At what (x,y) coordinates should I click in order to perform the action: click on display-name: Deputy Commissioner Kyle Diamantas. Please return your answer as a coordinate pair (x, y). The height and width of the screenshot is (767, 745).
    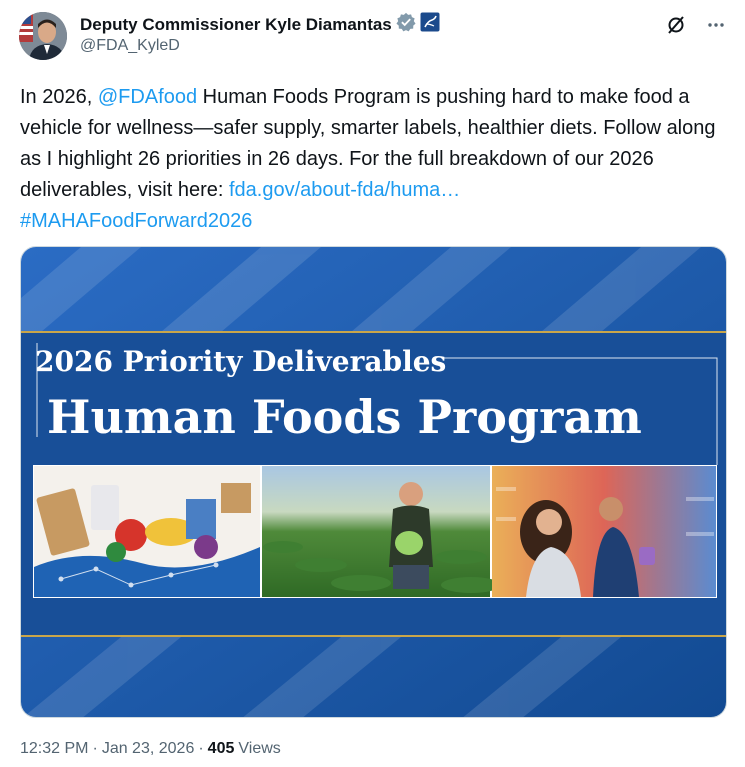
    Looking at the image, I should click on (236, 25).